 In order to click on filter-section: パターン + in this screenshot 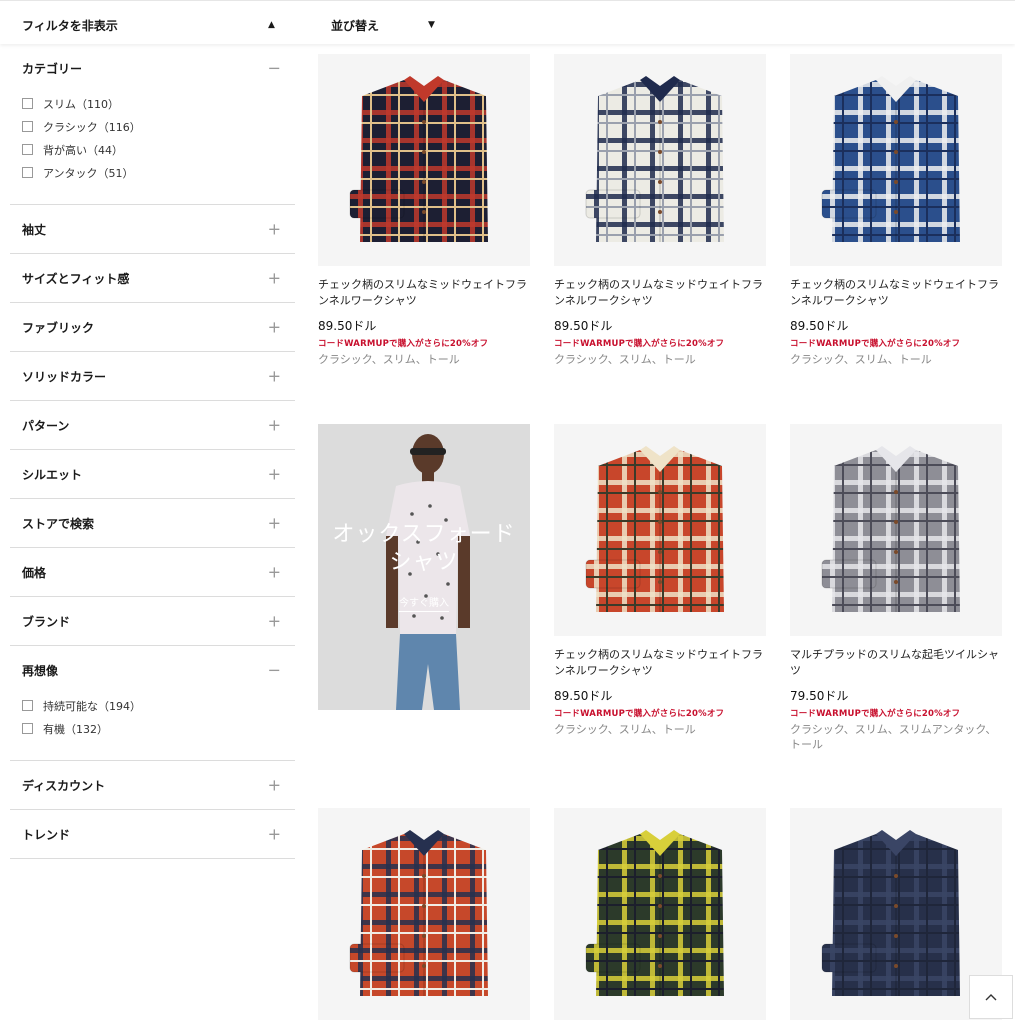, I will do `click(152, 425)`.